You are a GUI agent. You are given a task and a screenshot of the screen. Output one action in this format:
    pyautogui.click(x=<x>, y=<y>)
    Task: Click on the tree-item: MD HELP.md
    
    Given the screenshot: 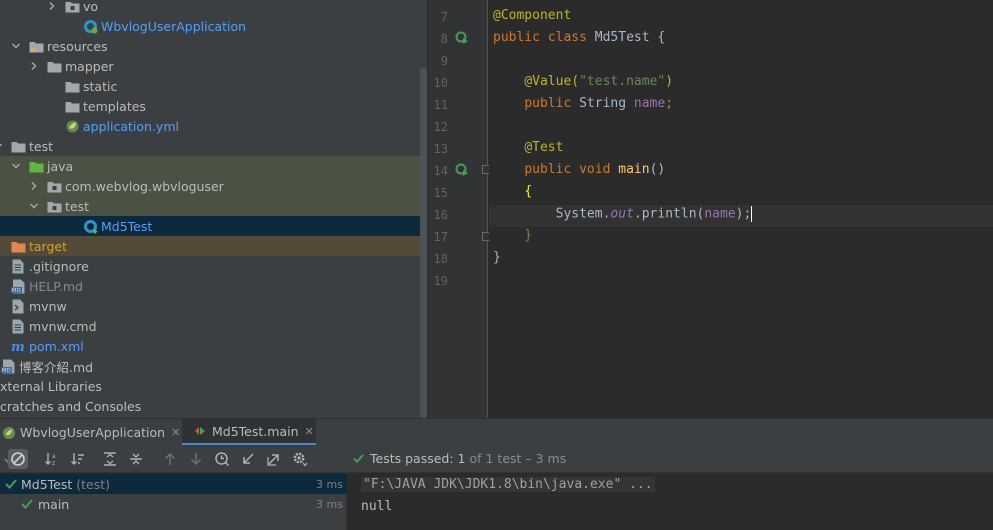 What is the action you would take?
    pyautogui.click(x=213, y=286)
    